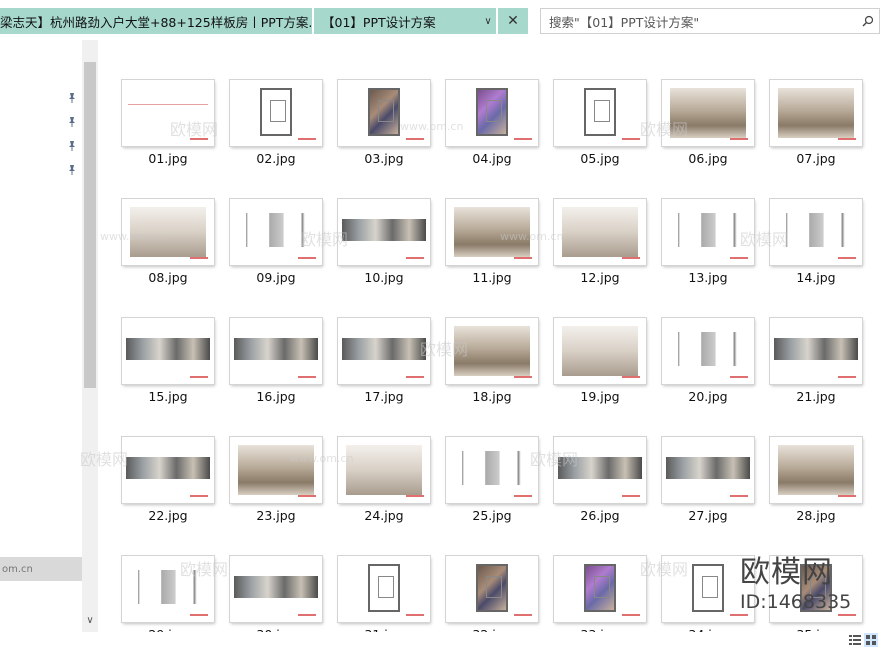 The image size is (880, 650). I want to click on brand-logo: 欧模网, so click(786, 572).